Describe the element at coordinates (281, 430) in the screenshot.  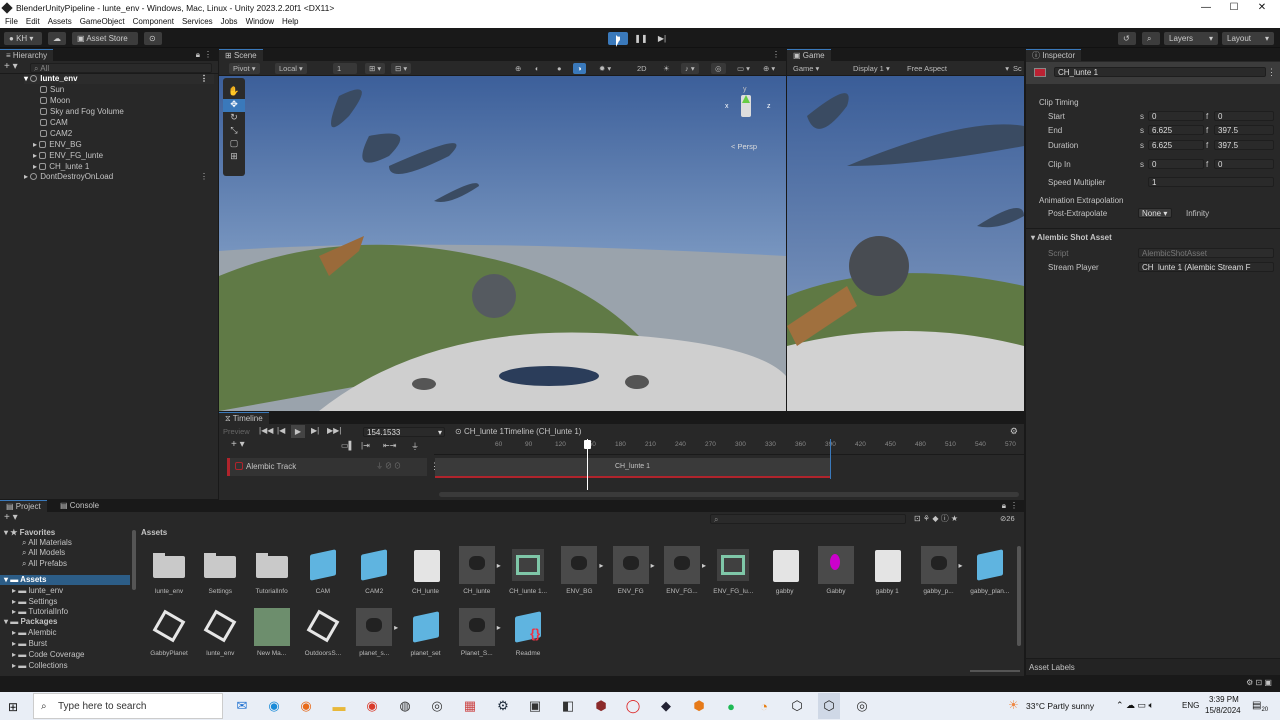
I see `prev-frame-icon: |◀` at that location.